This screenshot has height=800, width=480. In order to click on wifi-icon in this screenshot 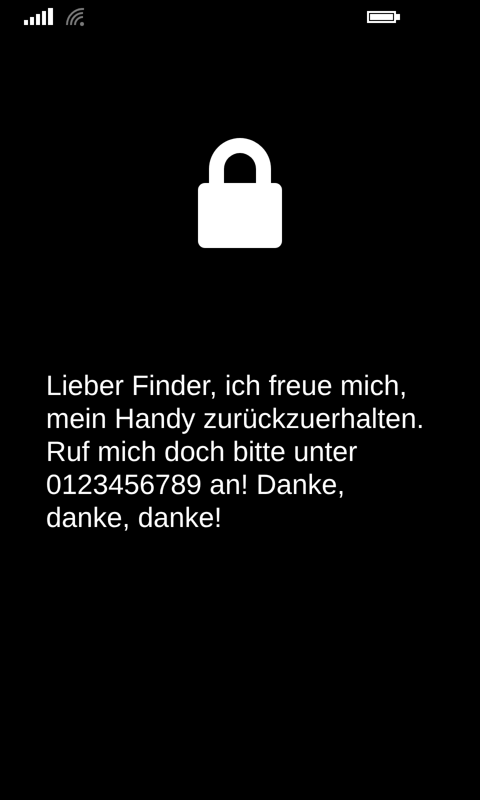, I will do `click(75, 17)`.